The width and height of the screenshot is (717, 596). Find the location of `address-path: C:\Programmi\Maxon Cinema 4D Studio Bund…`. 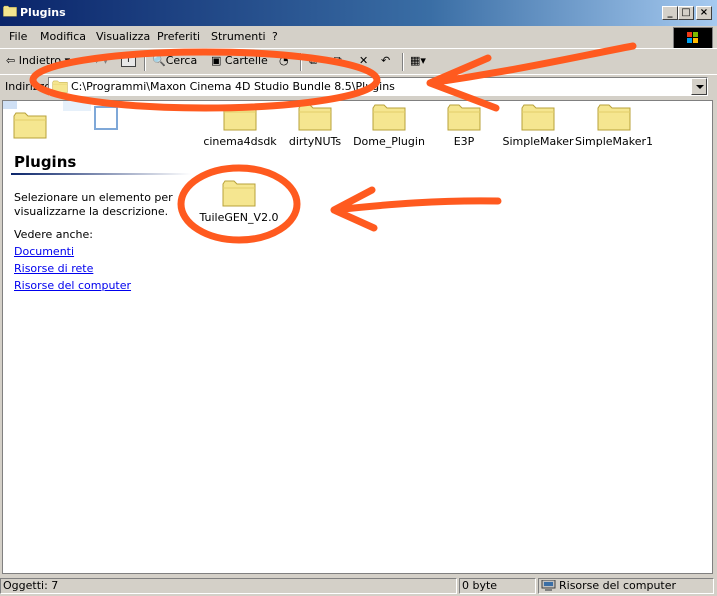

address-path: C:\Programmi\Maxon Cinema 4D Studio Bund… is located at coordinates (233, 86).